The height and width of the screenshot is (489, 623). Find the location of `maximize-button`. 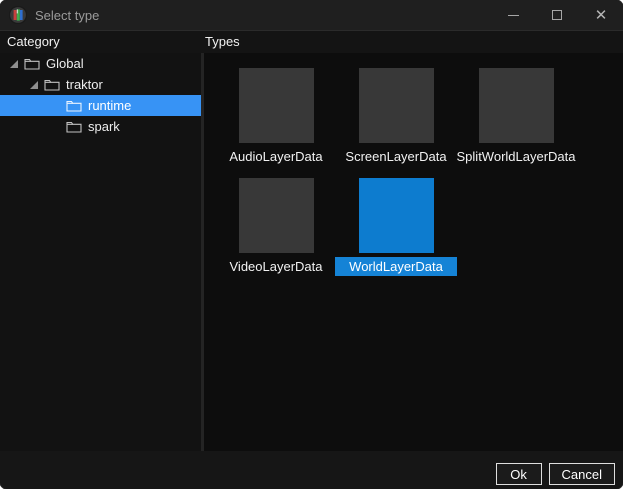

maximize-button is located at coordinates (557, 15).